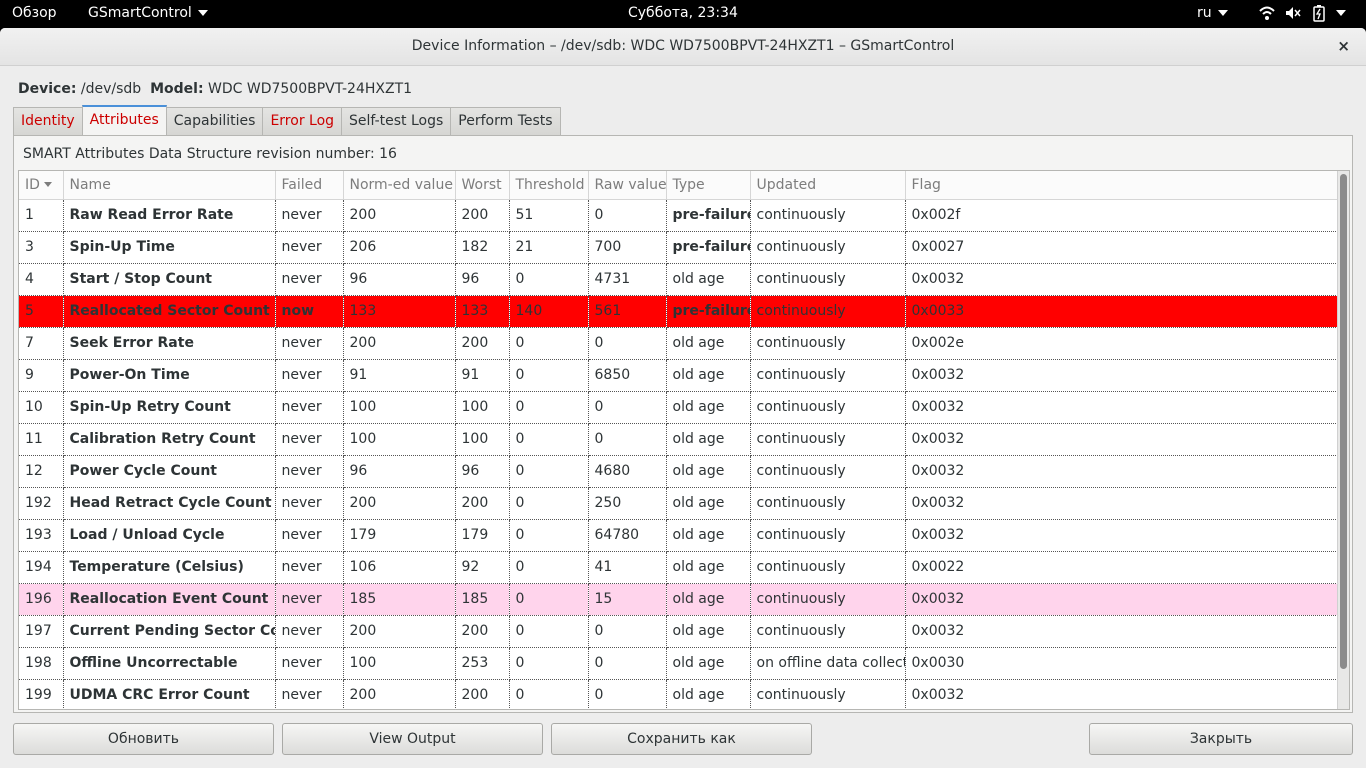 This screenshot has height=768, width=1366. What do you see at coordinates (399, 663) in the screenshot?
I see `cell-normed-value: 100` at bounding box center [399, 663].